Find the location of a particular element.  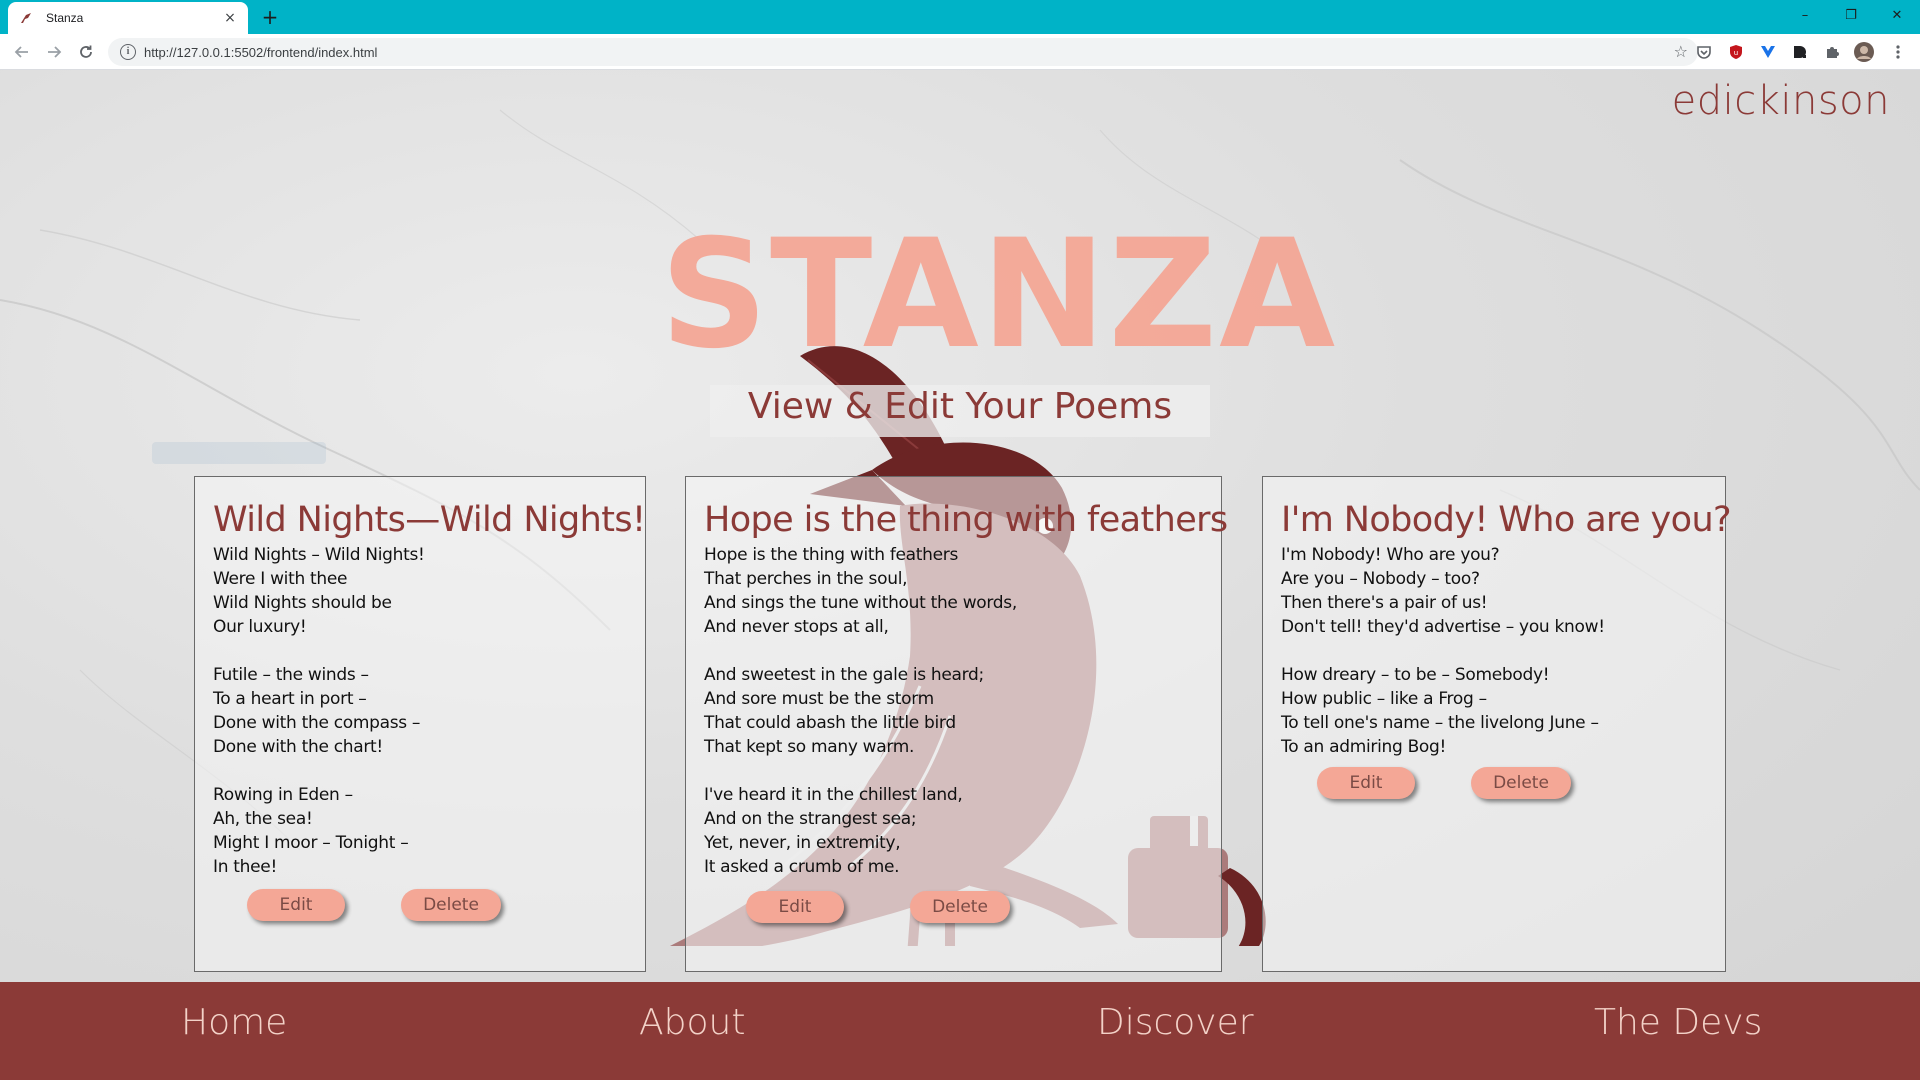

stanza-favicon-icon is located at coordinates (26, 18).